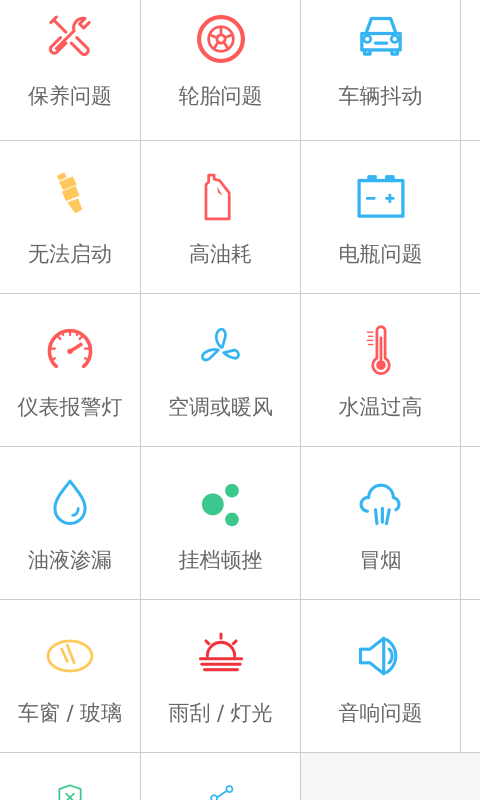 The image size is (480, 800). What do you see at coordinates (380, 96) in the screenshot?
I see `category-label: 车辆抖动` at bounding box center [380, 96].